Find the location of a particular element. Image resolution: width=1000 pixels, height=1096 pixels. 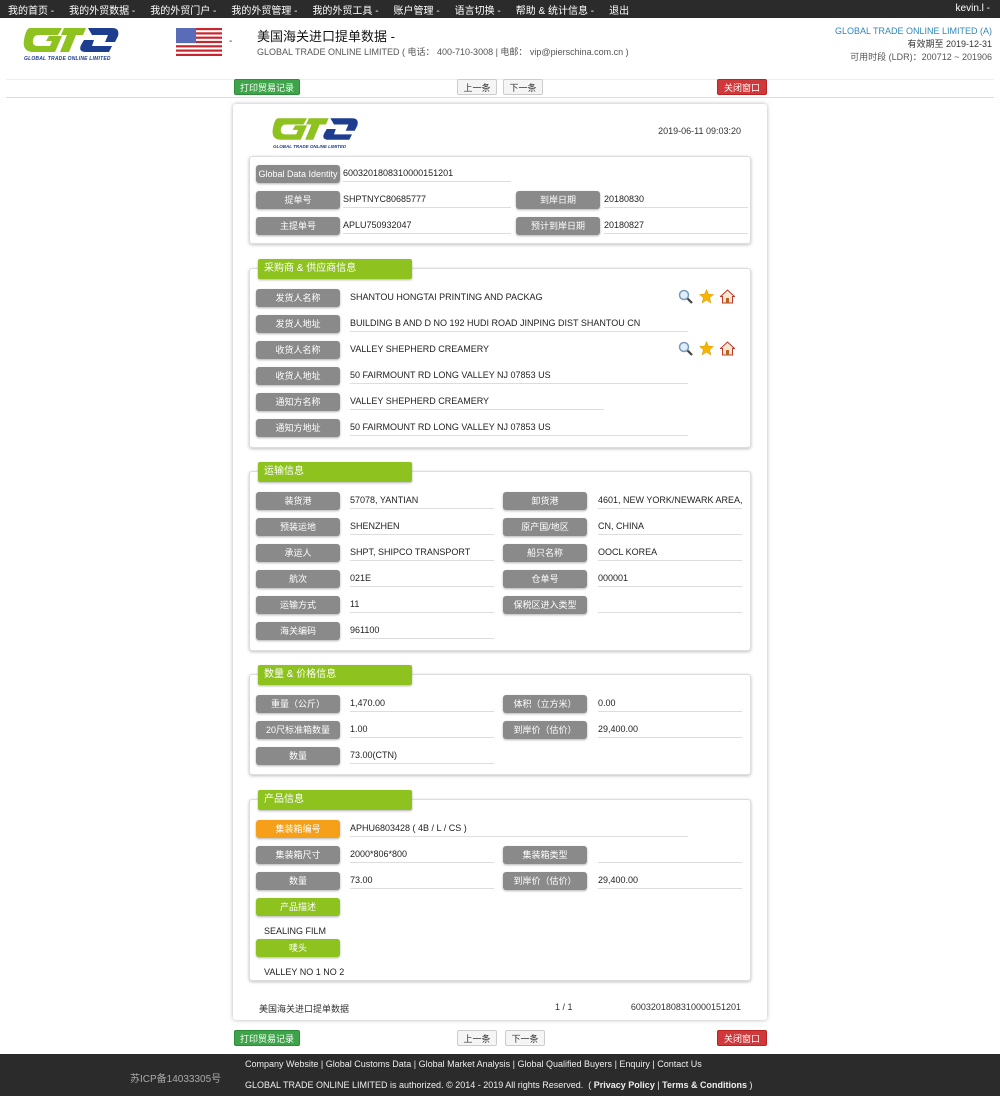

nav-logout: 退出 is located at coordinates (619, 9).